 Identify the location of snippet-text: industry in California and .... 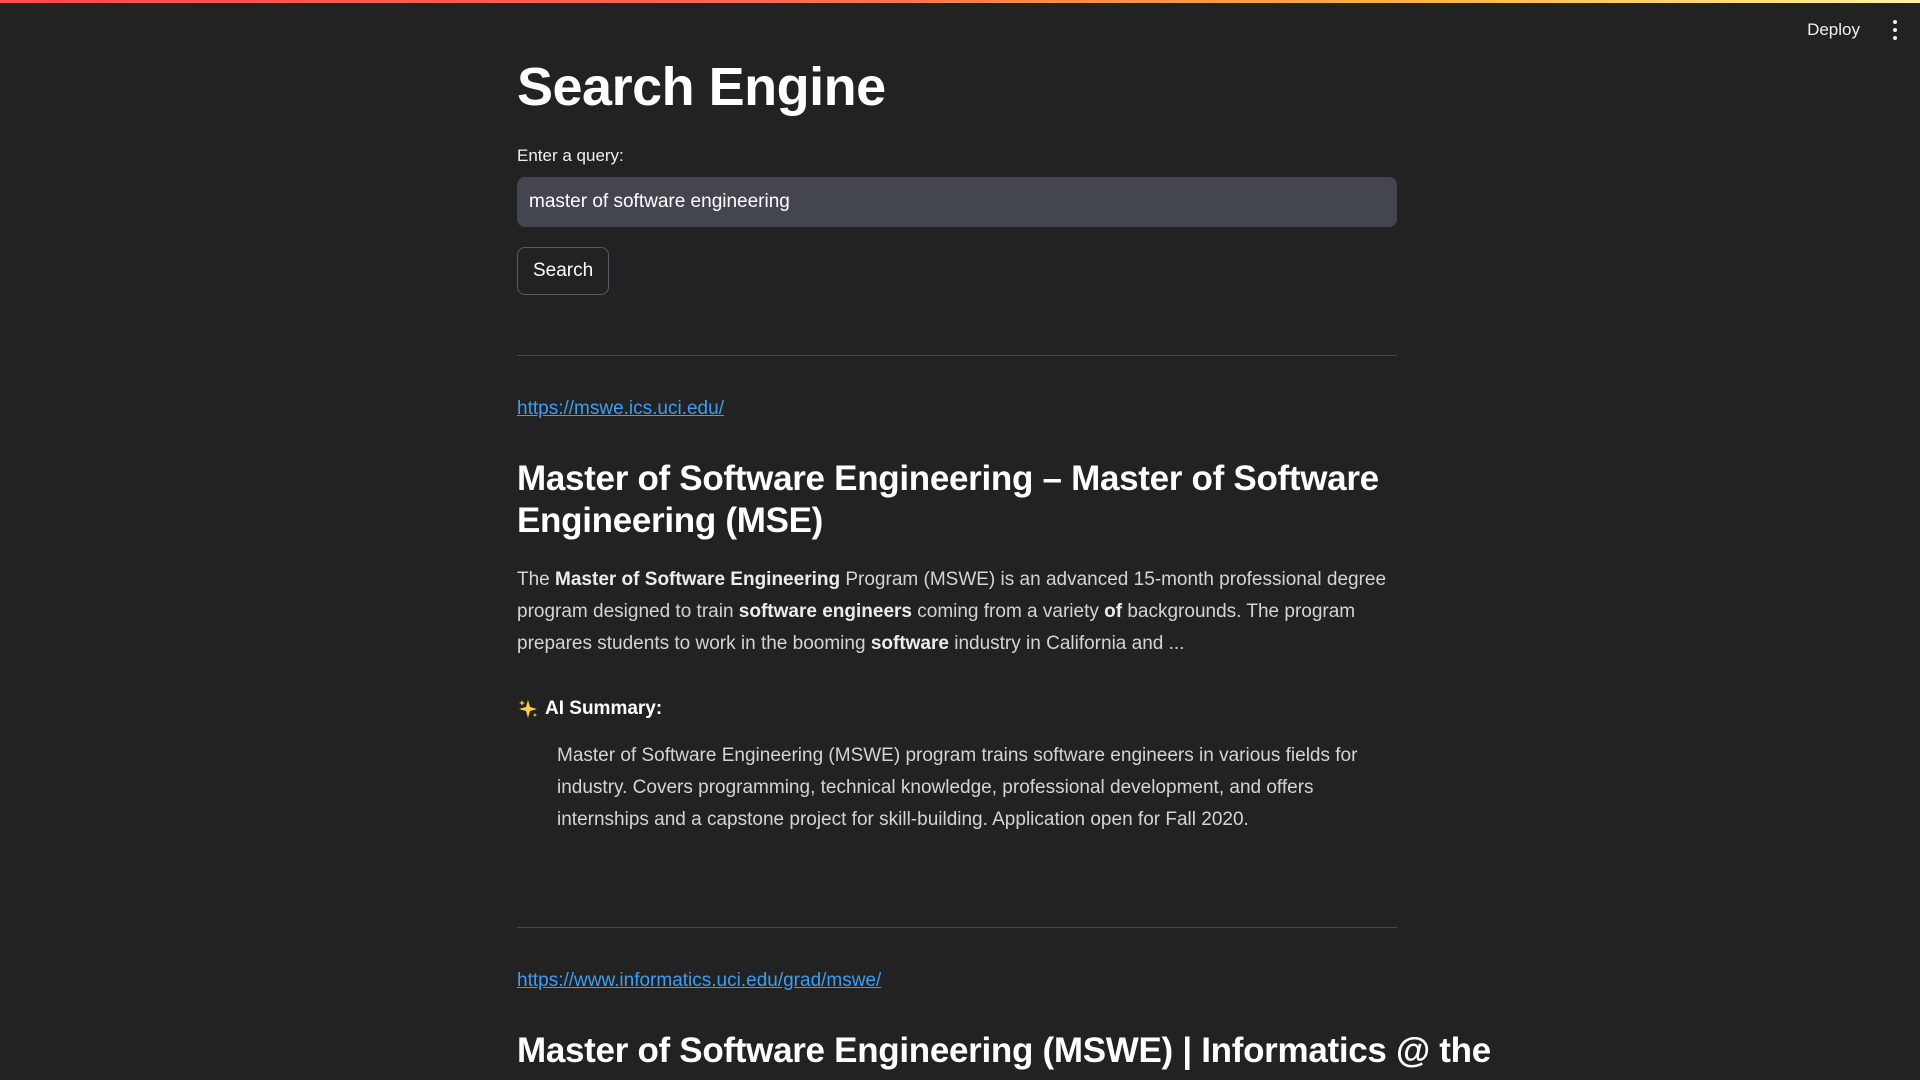
(1066, 643).